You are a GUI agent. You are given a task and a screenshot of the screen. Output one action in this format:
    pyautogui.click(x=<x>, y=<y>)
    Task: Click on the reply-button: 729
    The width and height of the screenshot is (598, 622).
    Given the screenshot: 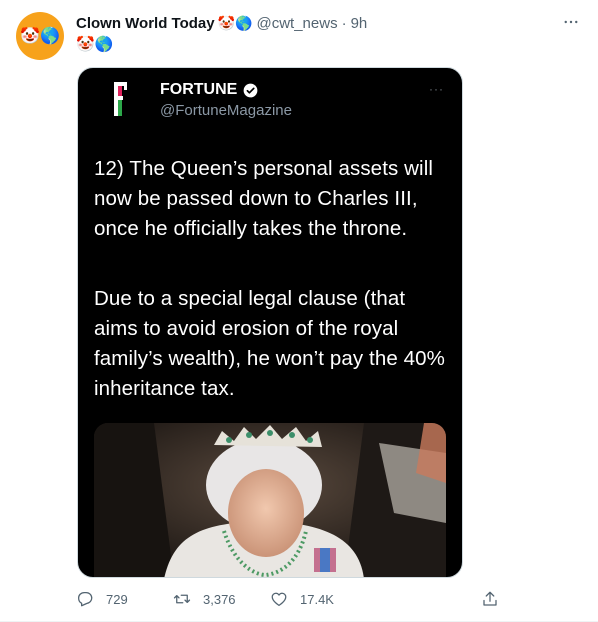 What is the action you would take?
    pyautogui.click(x=102, y=599)
    